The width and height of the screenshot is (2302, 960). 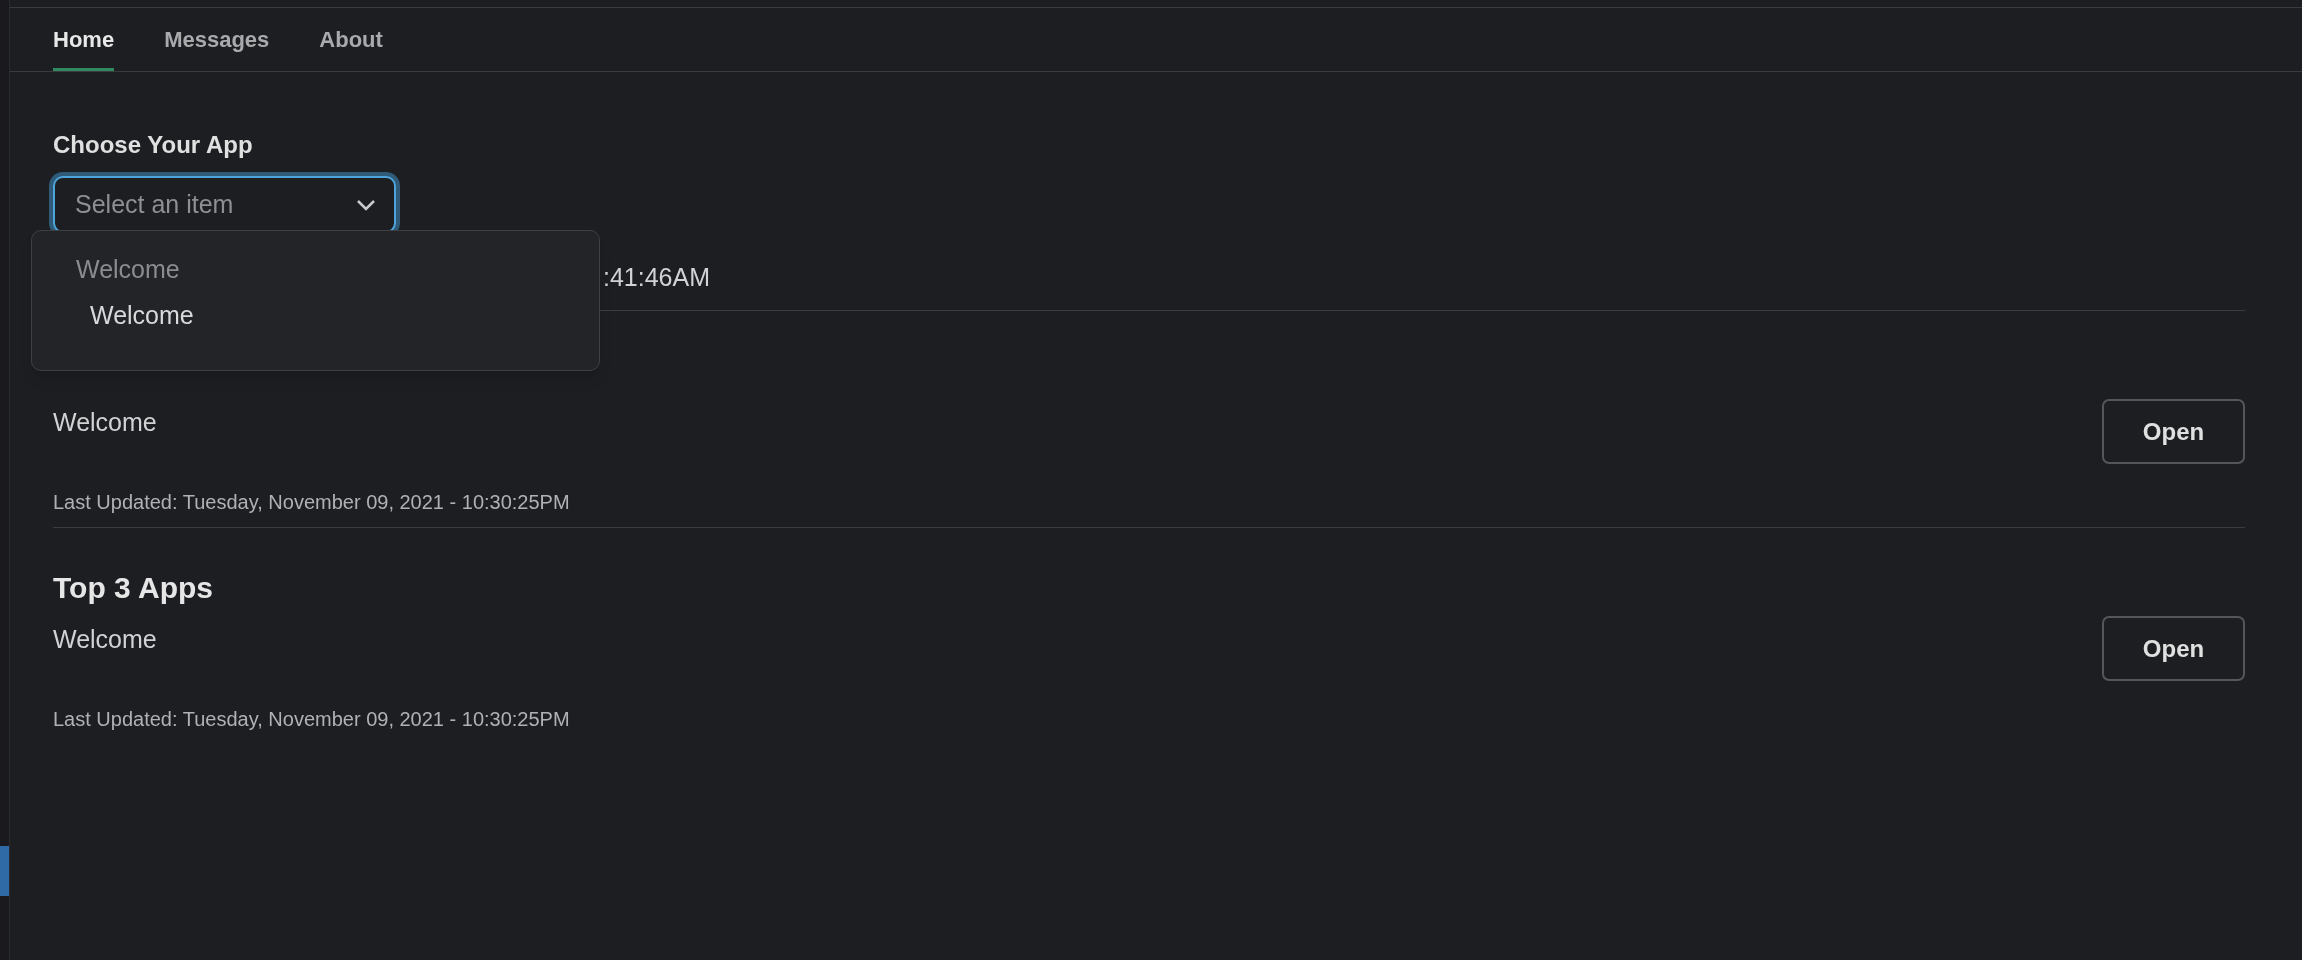 I want to click on menu-option: Welcome, so click(x=315, y=309).